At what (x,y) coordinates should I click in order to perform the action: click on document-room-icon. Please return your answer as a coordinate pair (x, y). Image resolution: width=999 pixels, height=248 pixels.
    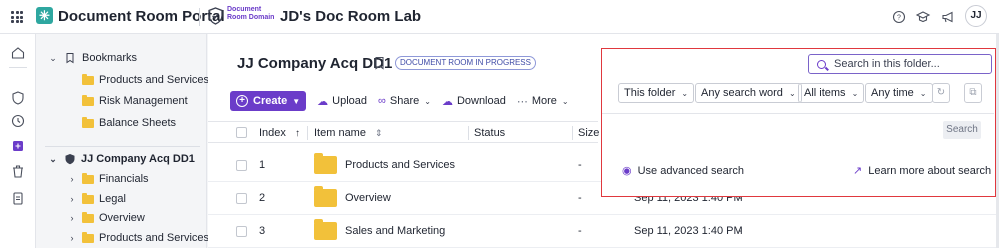
    Looking at the image, I should click on (18, 146).